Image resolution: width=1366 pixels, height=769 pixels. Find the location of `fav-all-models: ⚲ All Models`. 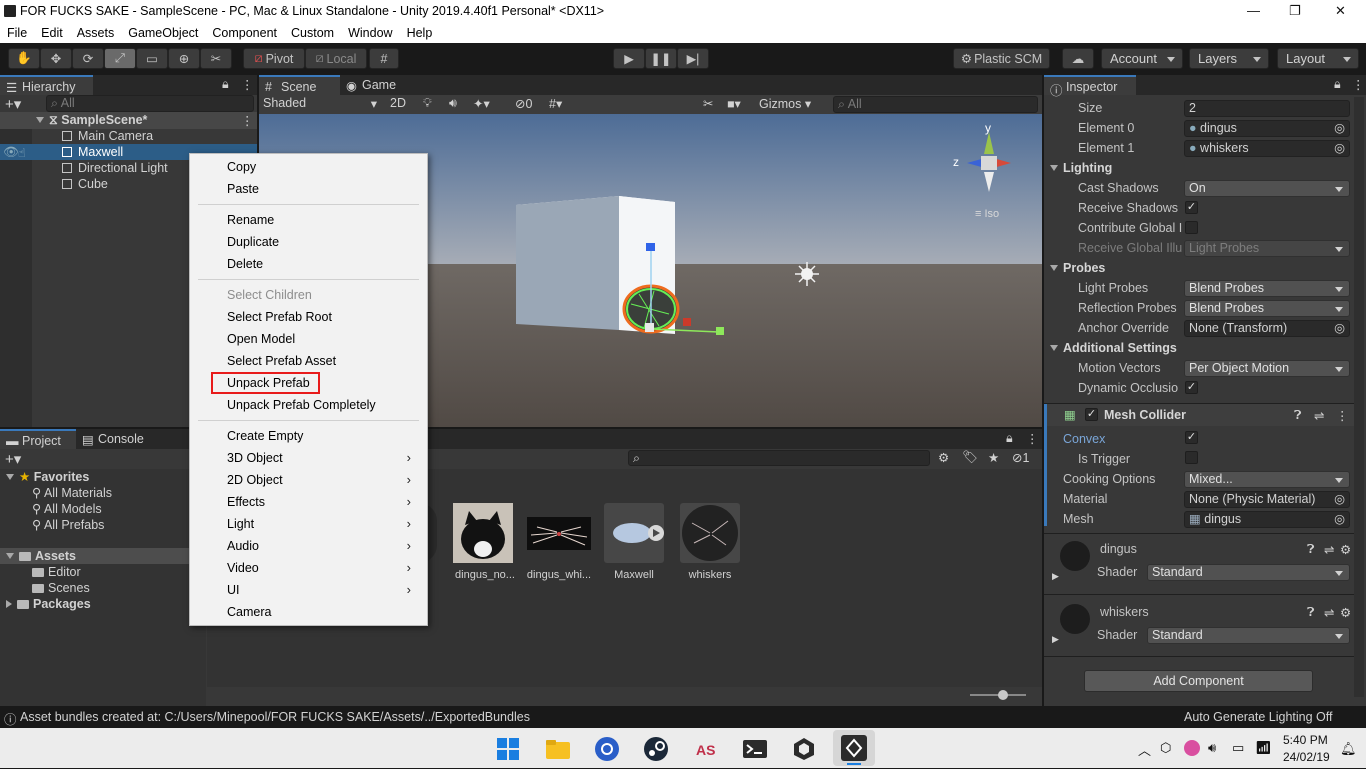

fav-all-models: ⚲ All Models is located at coordinates (67, 509).